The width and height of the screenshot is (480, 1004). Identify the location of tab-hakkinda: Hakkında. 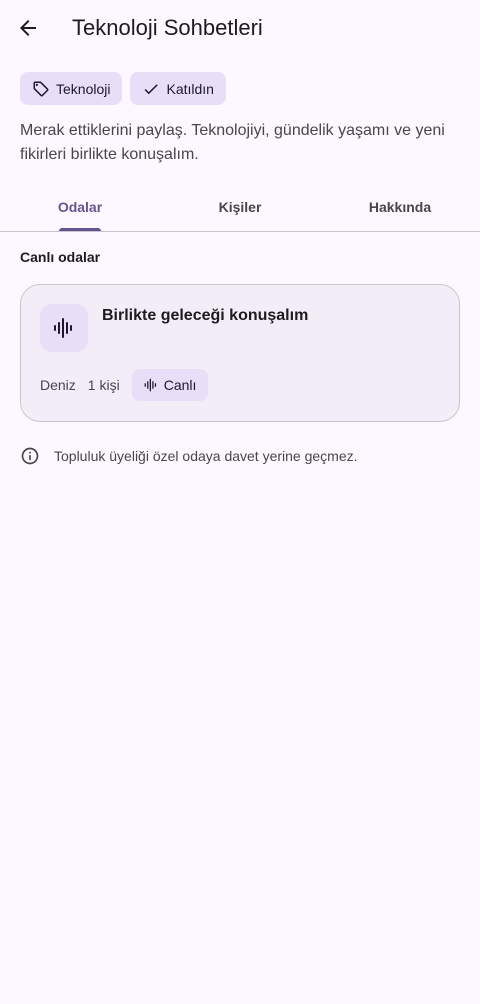
(400, 208).